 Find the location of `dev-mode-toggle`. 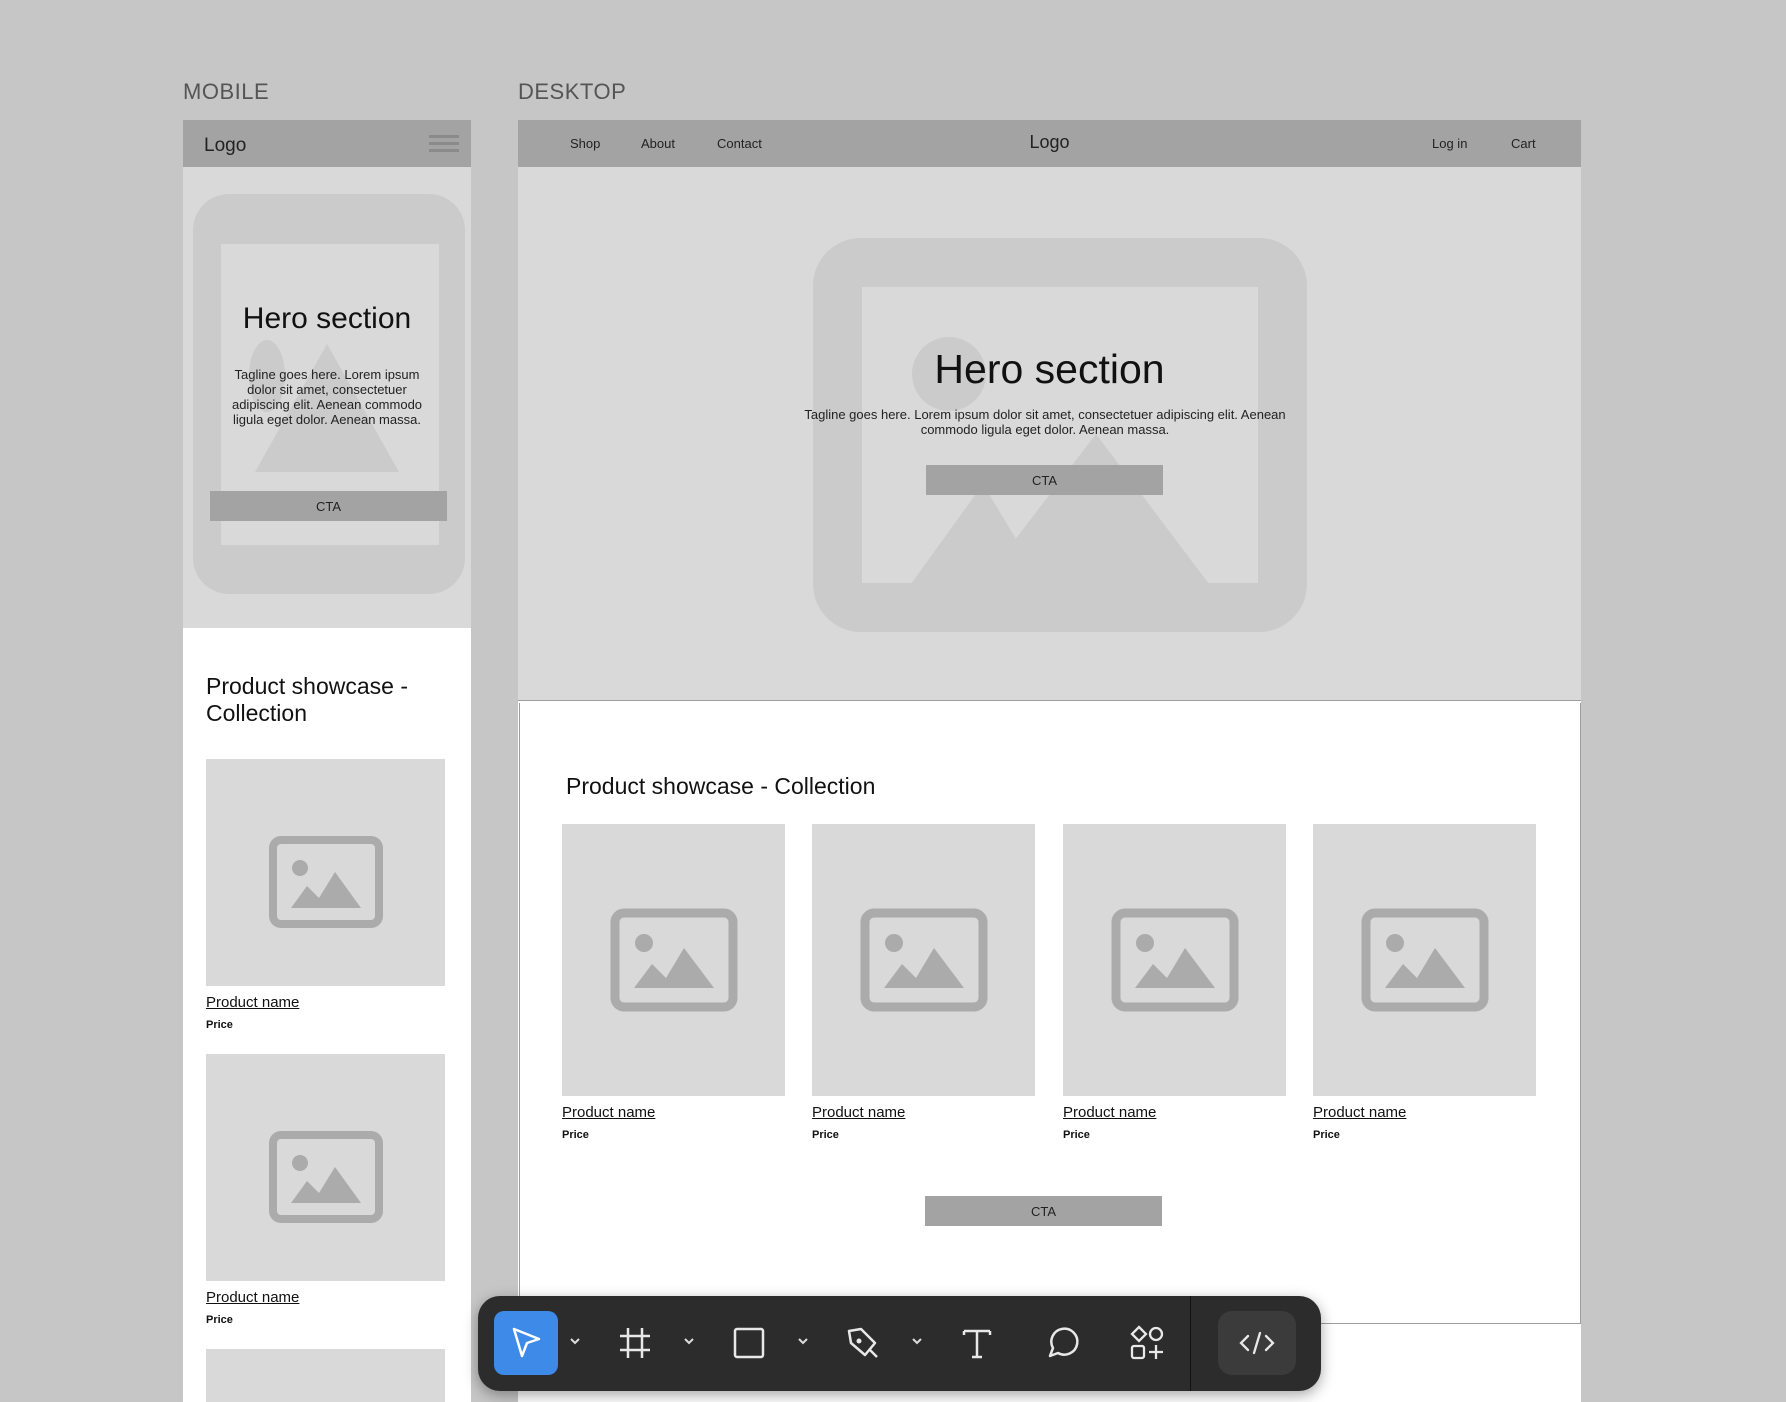

dev-mode-toggle is located at coordinates (1257, 1343).